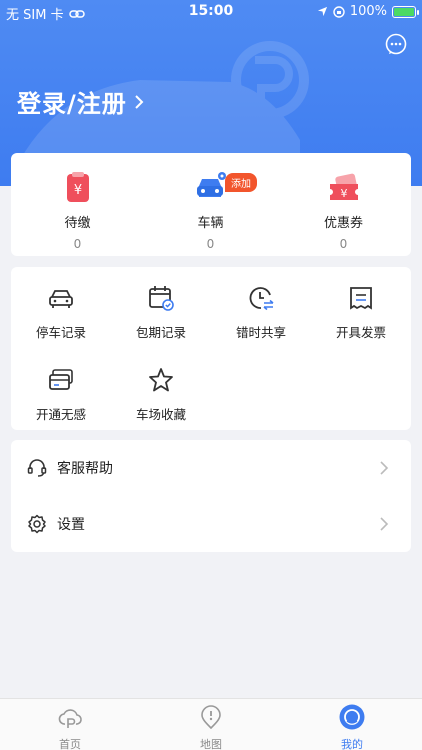 The image size is (422, 750). I want to click on card-icon, so click(61, 379).